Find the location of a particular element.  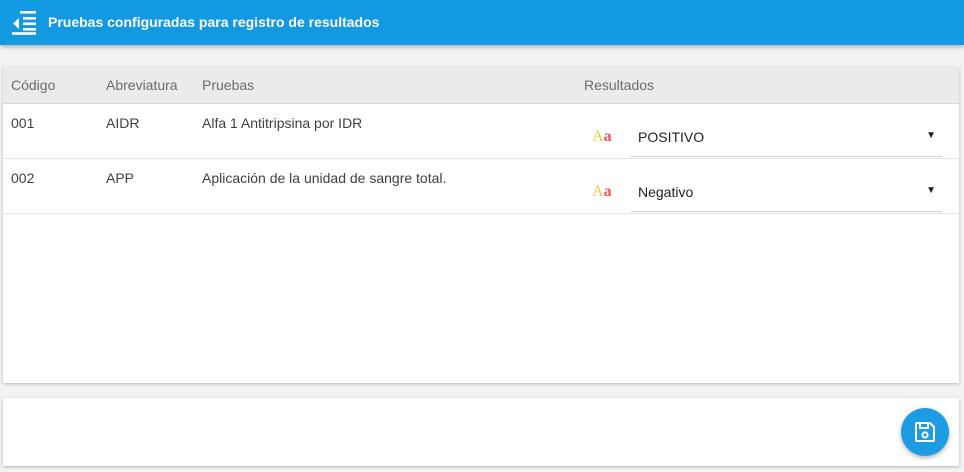

cell-codigo: 002 is located at coordinates (23, 178).